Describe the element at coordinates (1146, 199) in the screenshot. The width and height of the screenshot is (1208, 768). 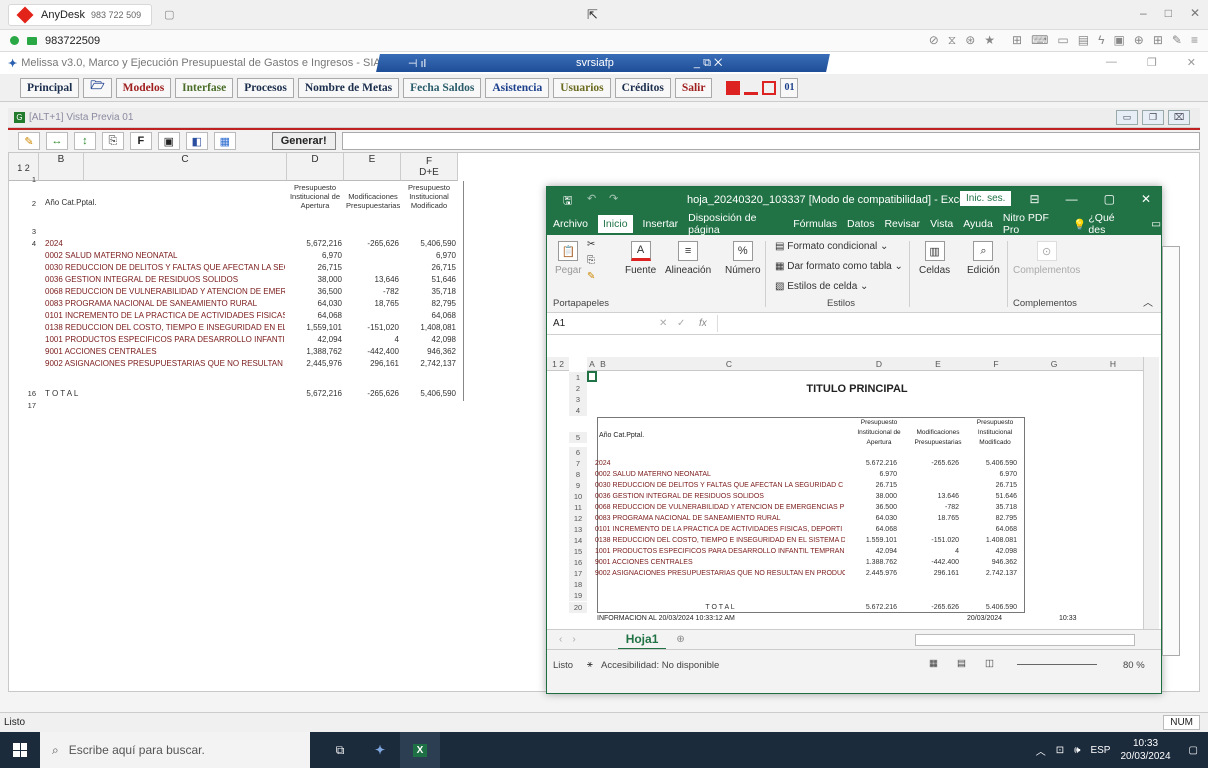
I see `excel-close-icon: ✕` at that location.